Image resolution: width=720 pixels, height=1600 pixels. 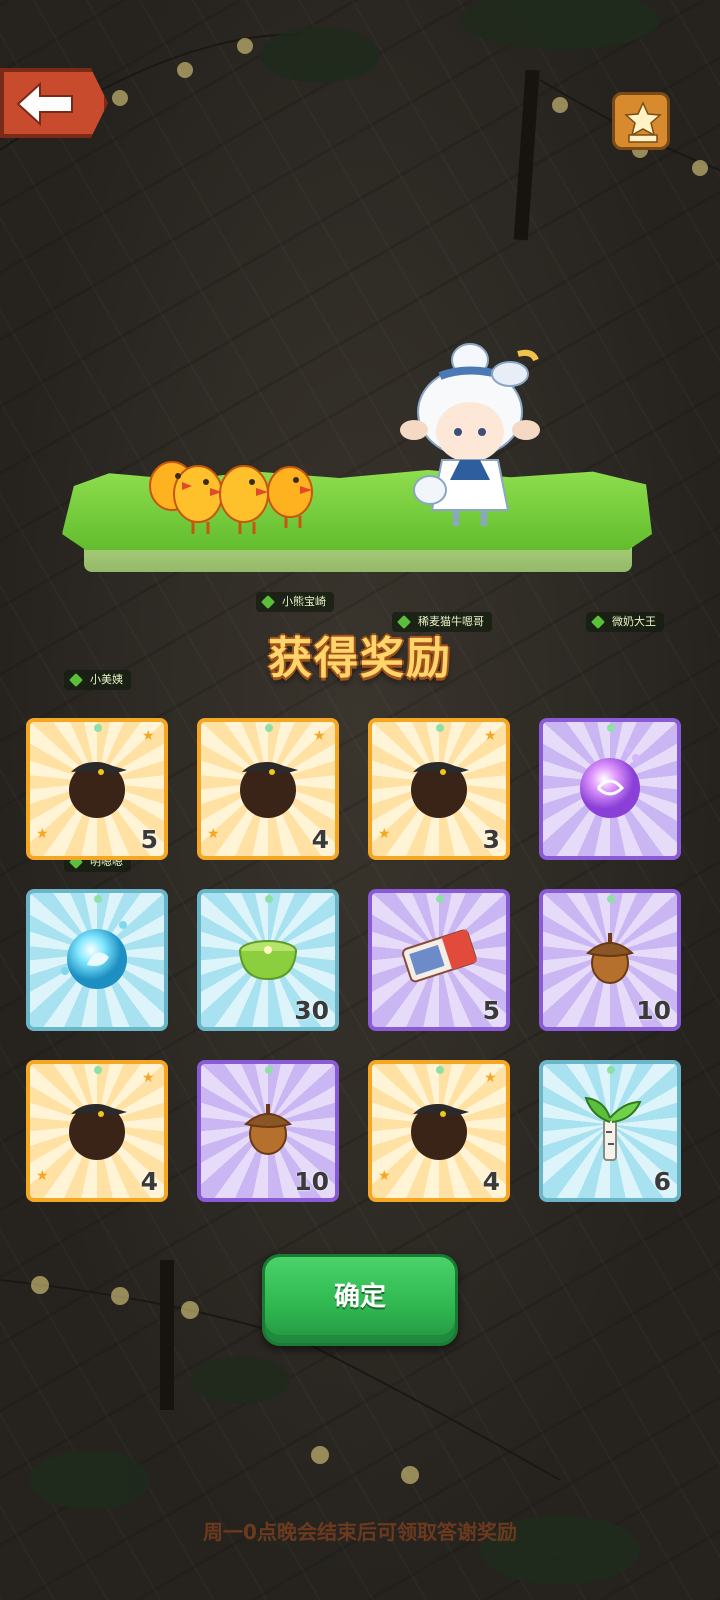 What do you see at coordinates (311, 1010) in the screenshot?
I see `reward-count: 30` at bounding box center [311, 1010].